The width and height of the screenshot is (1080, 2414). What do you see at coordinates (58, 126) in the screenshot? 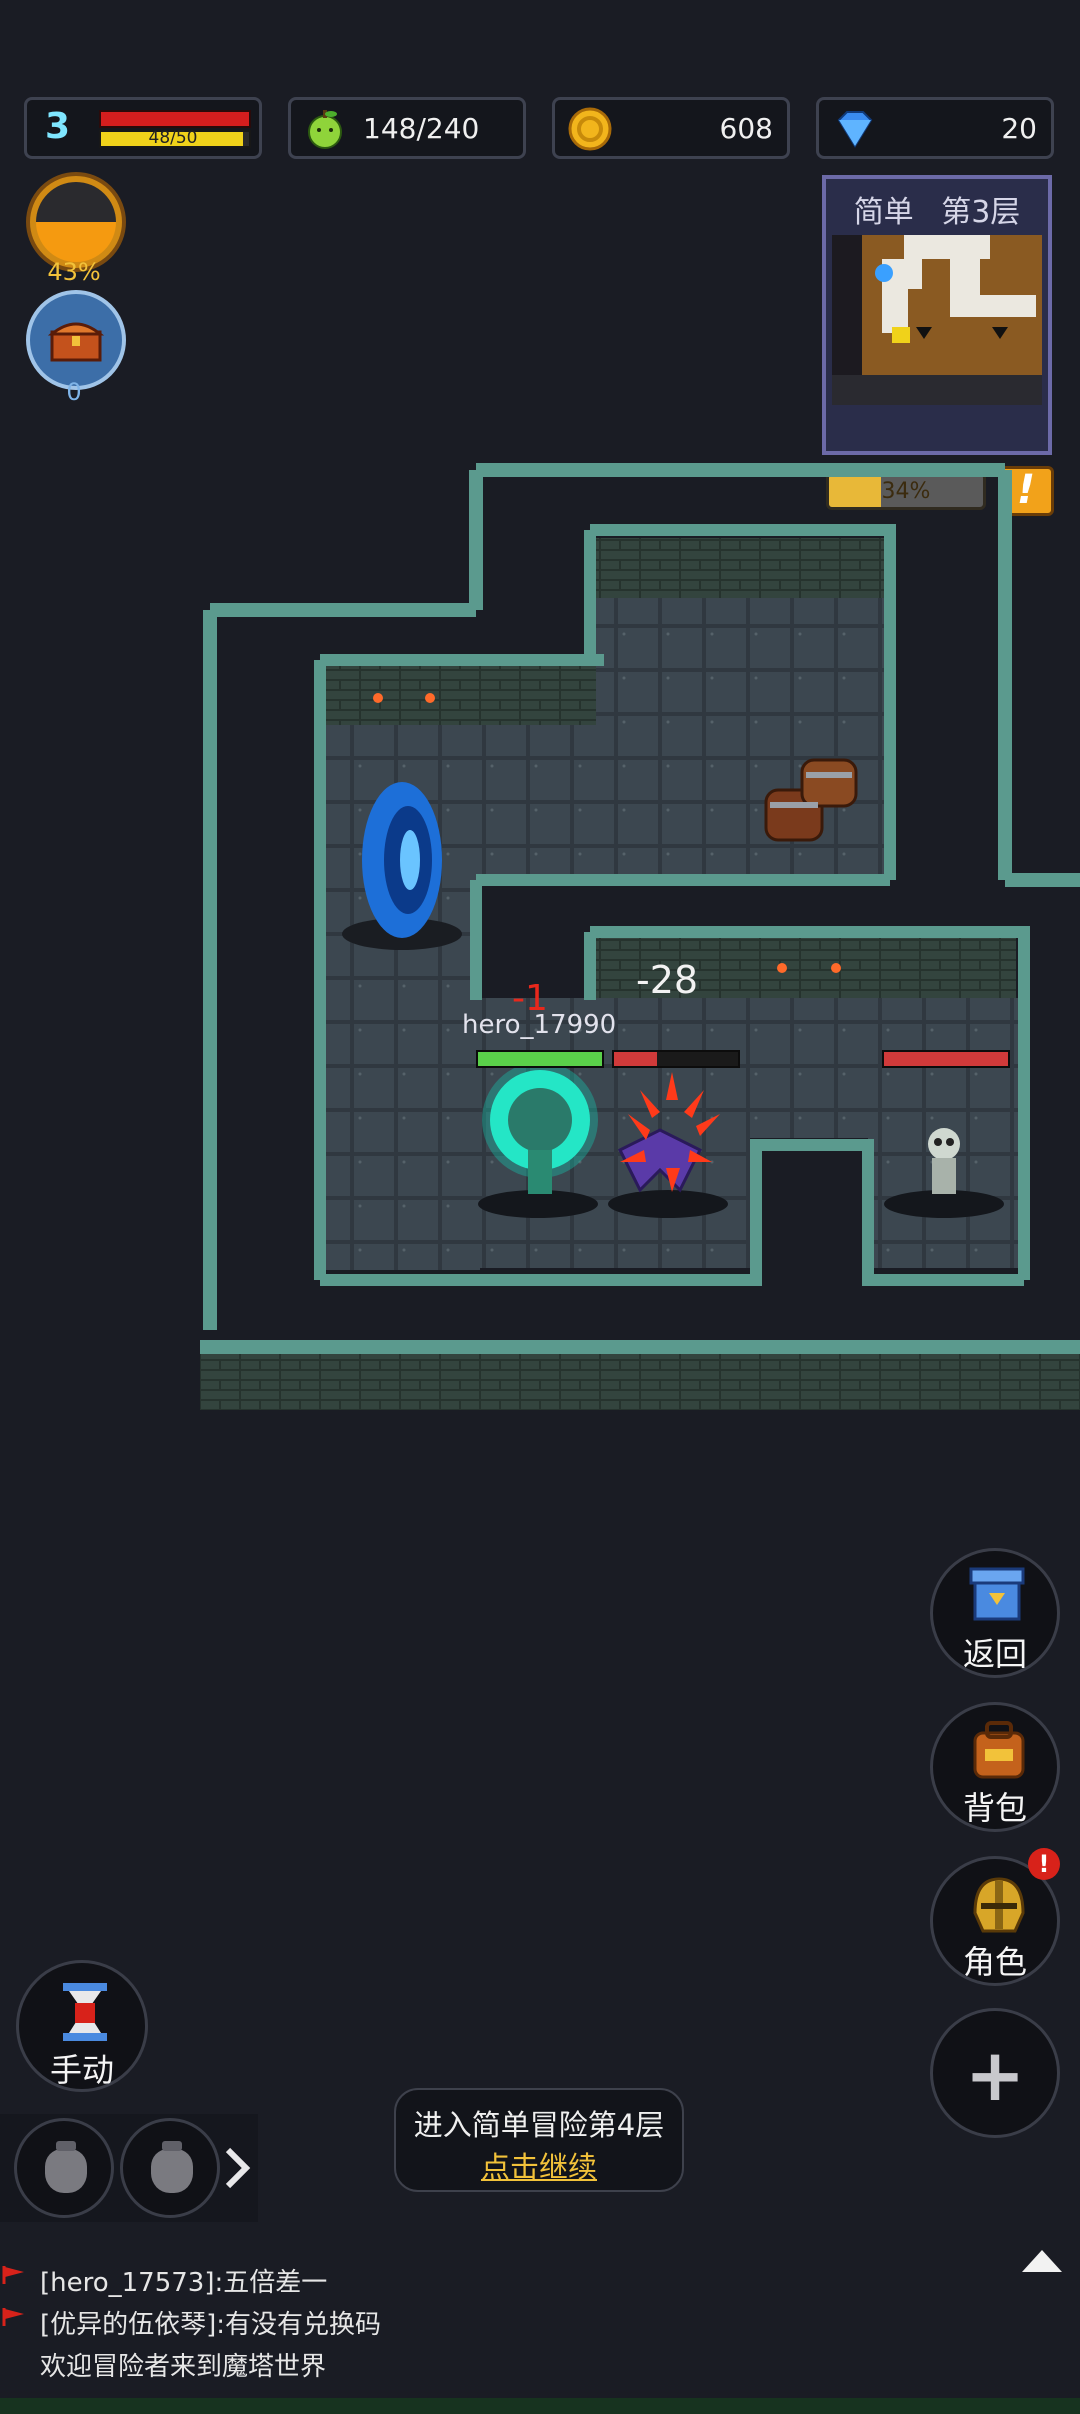
I see `player-level: 3` at bounding box center [58, 126].